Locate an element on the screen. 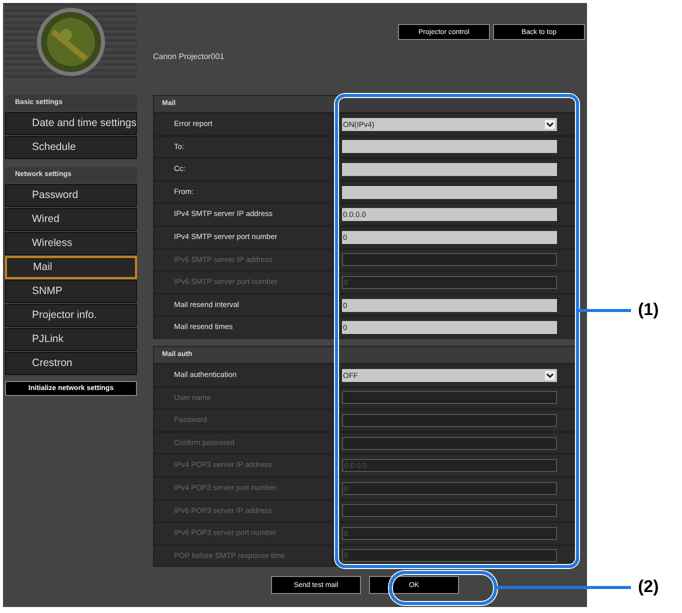  sidebar-item: SNMP is located at coordinates (71, 291).